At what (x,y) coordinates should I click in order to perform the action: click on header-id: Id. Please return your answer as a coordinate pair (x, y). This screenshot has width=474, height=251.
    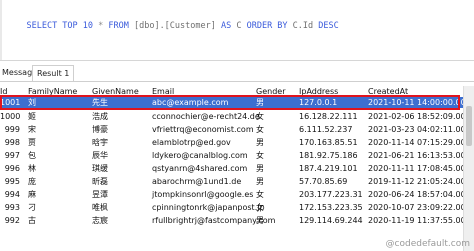
    Looking at the image, I should click on (10, 91).